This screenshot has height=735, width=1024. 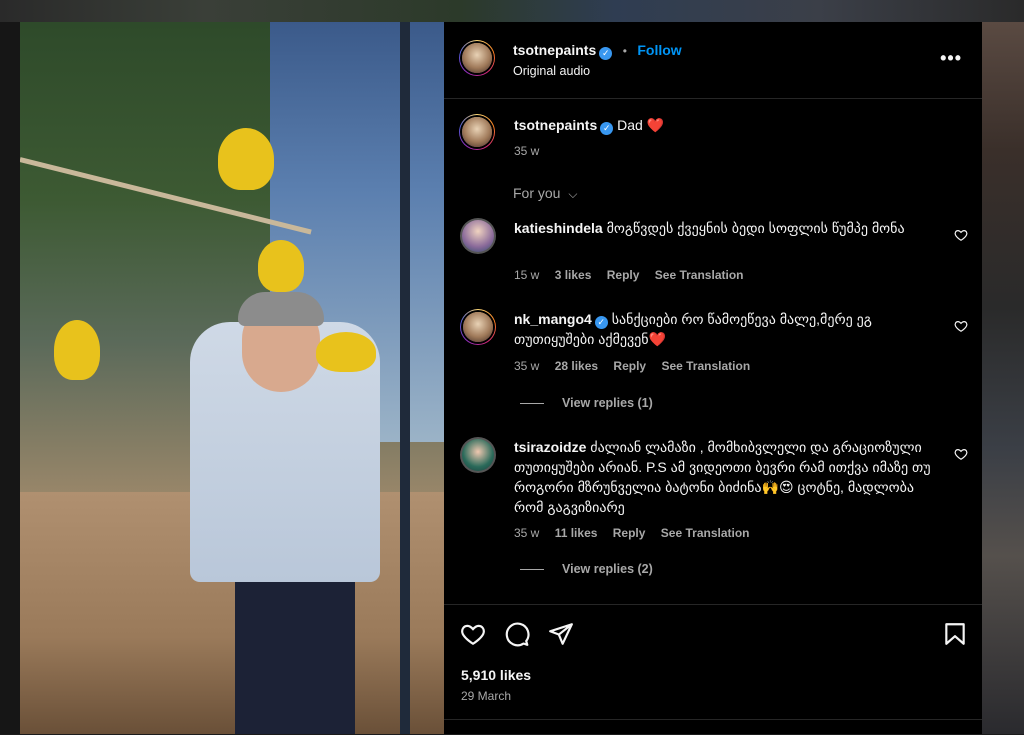 What do you see at coordinates (755, 228) in the screenshot?
I see `comment-text: მოგწვდეს ქვეყნის ბედი სოფლის წუმპე მონა` at bounding box center [755, 228].